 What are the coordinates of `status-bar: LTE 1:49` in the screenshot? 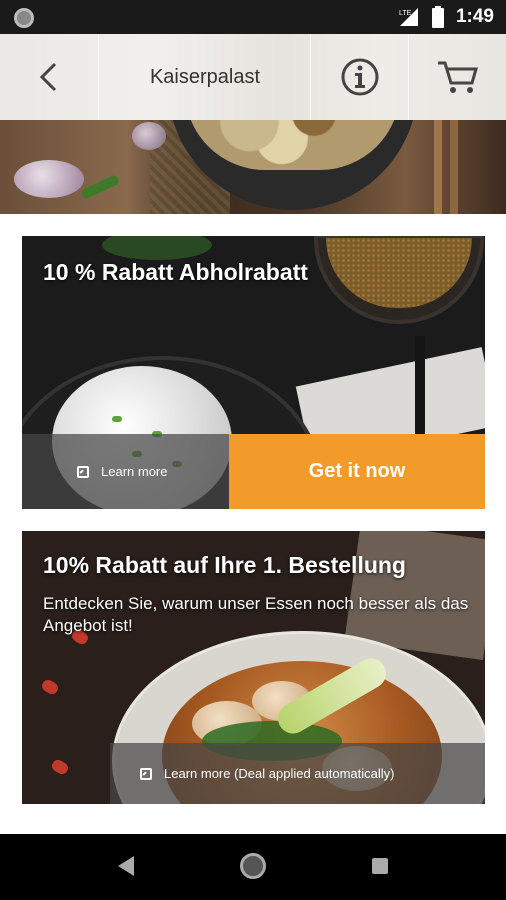 It's located at (253, 17).